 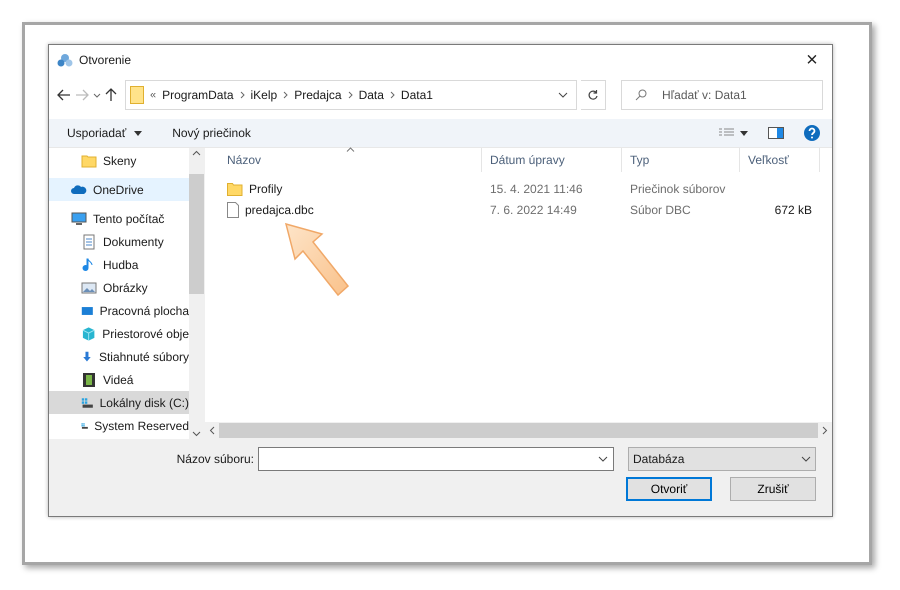 I want to click on sidebar-item: Skeny, so click(x=119, y=160).